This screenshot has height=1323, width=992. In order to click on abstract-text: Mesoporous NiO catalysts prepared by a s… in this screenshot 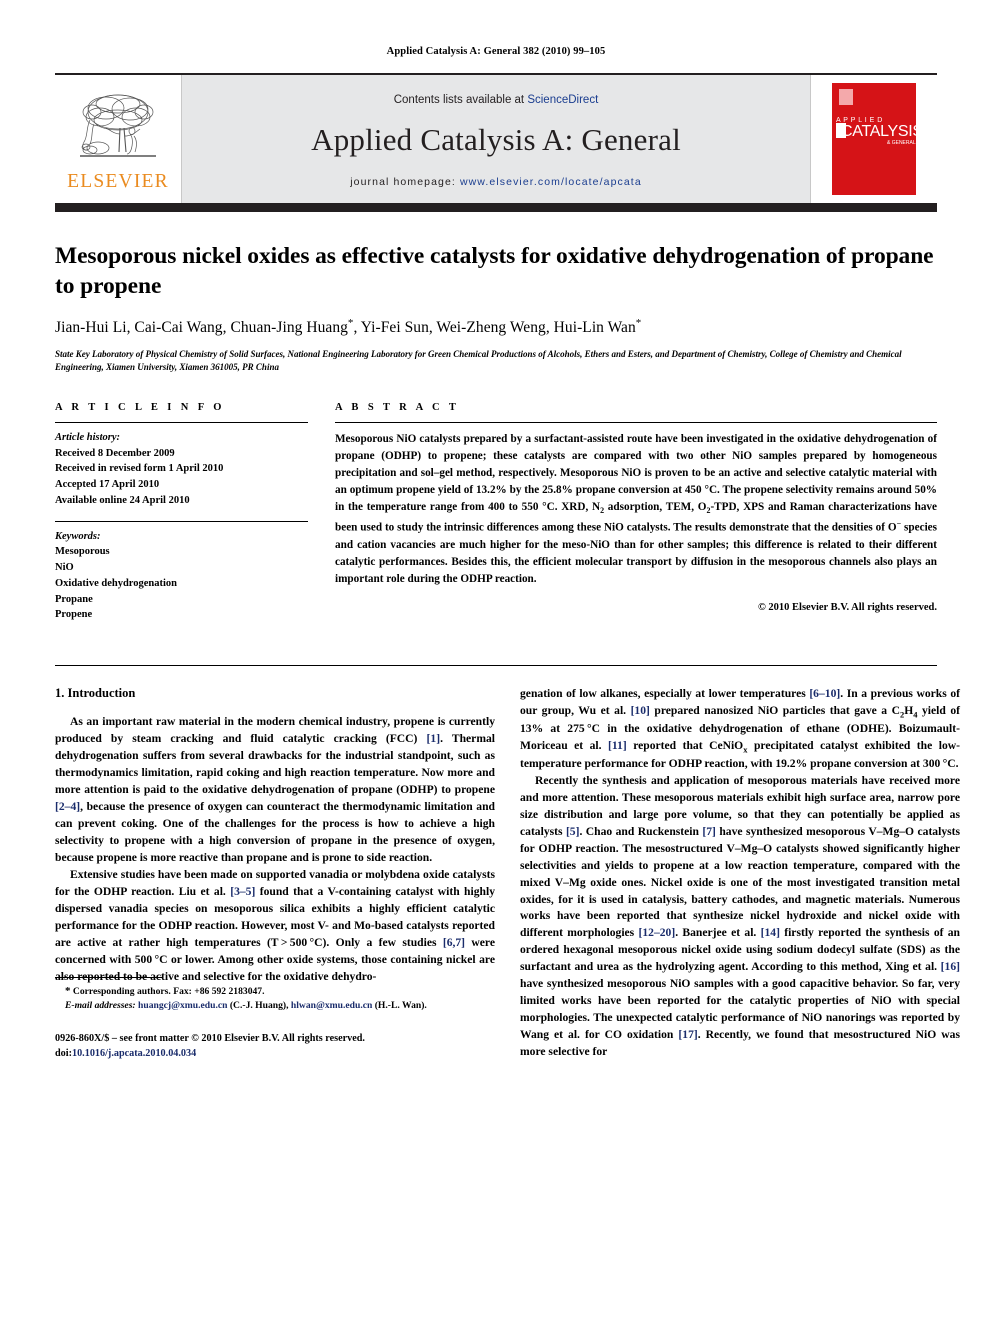, I will do `click(636, 509)`.